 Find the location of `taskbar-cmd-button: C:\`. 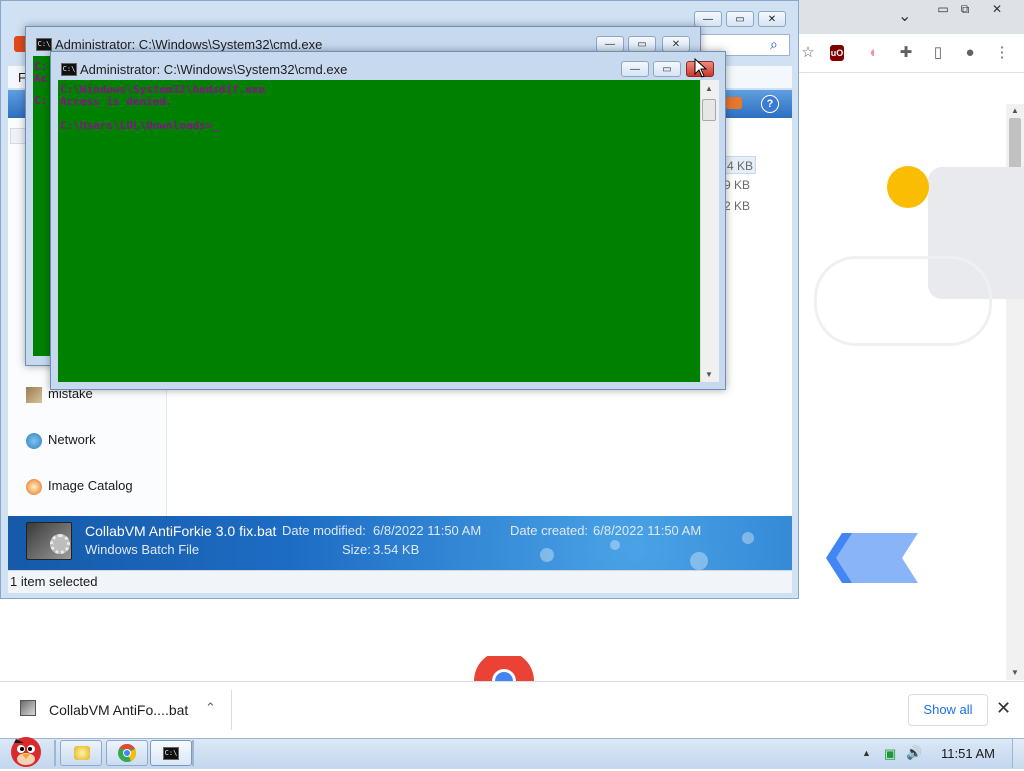

taskbar-cmd-button: C:\ is located at coordinates (171, 753).